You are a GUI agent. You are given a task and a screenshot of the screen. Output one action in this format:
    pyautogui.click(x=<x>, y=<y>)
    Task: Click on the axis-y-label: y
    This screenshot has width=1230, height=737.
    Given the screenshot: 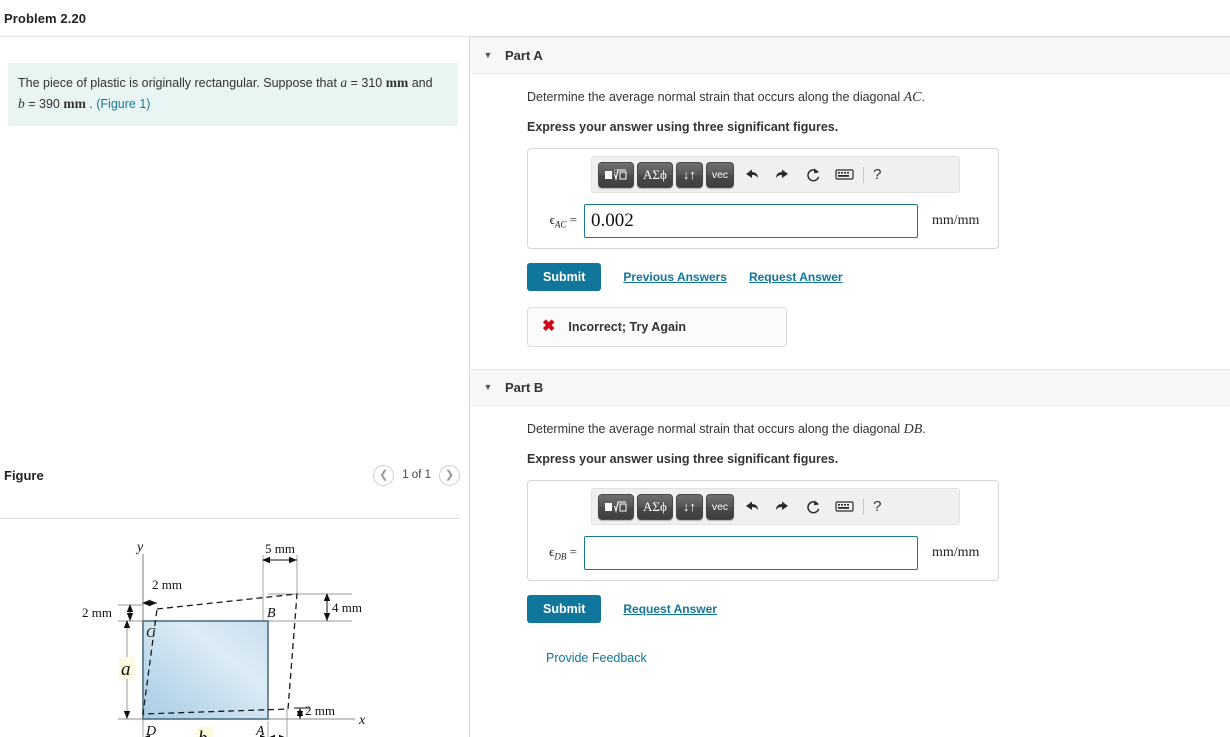 What is the action you would take?
    pyautogui.click(x=139, y=547)
    